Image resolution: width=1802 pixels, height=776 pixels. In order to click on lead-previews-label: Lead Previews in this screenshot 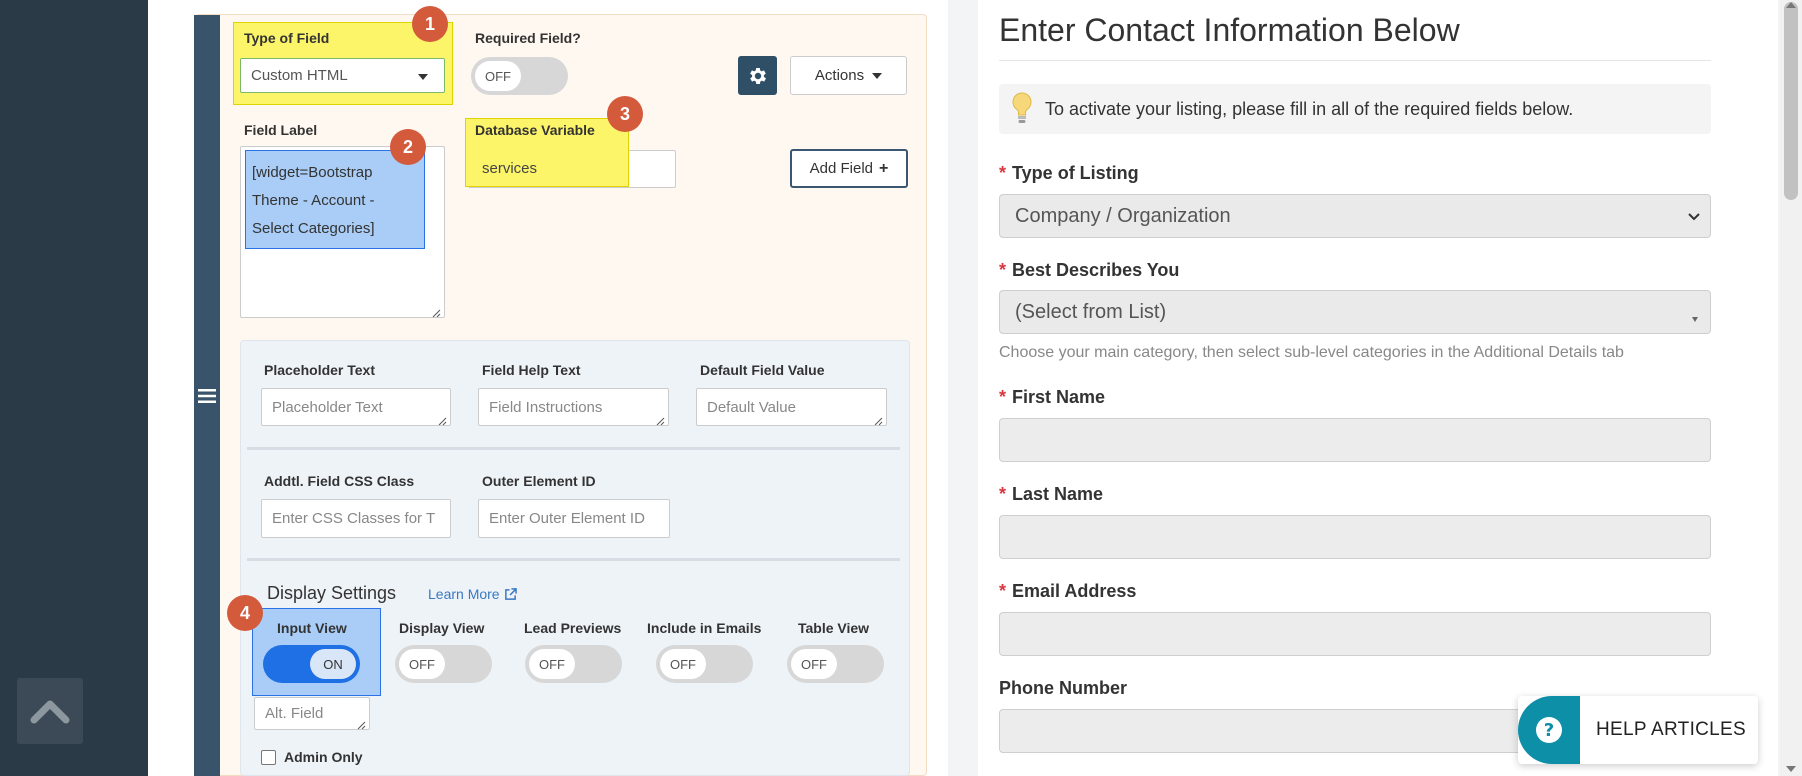, I will do `click(573, 628)`.